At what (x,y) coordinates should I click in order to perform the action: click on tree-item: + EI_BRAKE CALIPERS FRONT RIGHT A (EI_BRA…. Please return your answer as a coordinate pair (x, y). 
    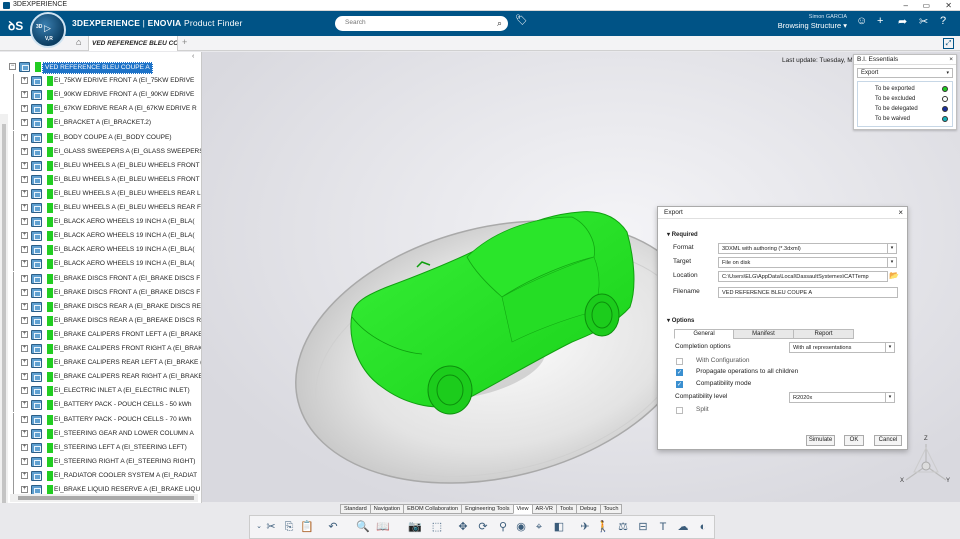
    Looking at the image, I should click on (100, 349).